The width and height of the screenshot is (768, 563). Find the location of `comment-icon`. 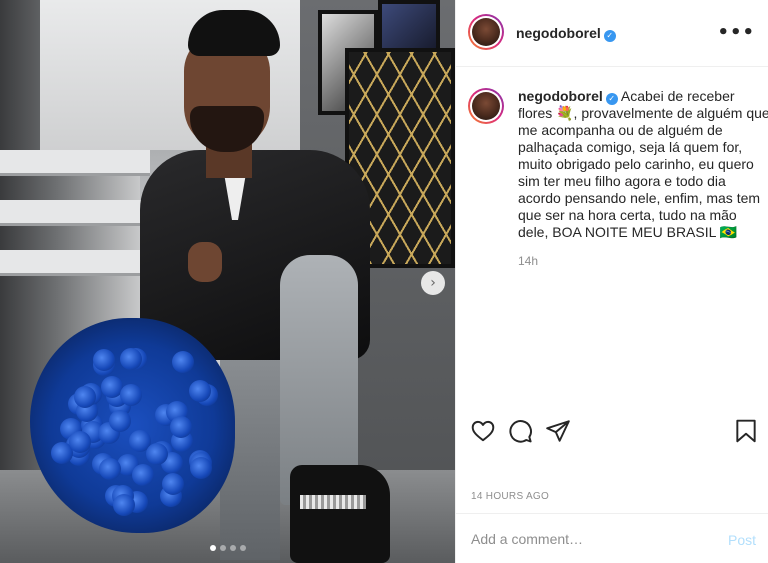

comment-icon is located at coordinates (520, 431).